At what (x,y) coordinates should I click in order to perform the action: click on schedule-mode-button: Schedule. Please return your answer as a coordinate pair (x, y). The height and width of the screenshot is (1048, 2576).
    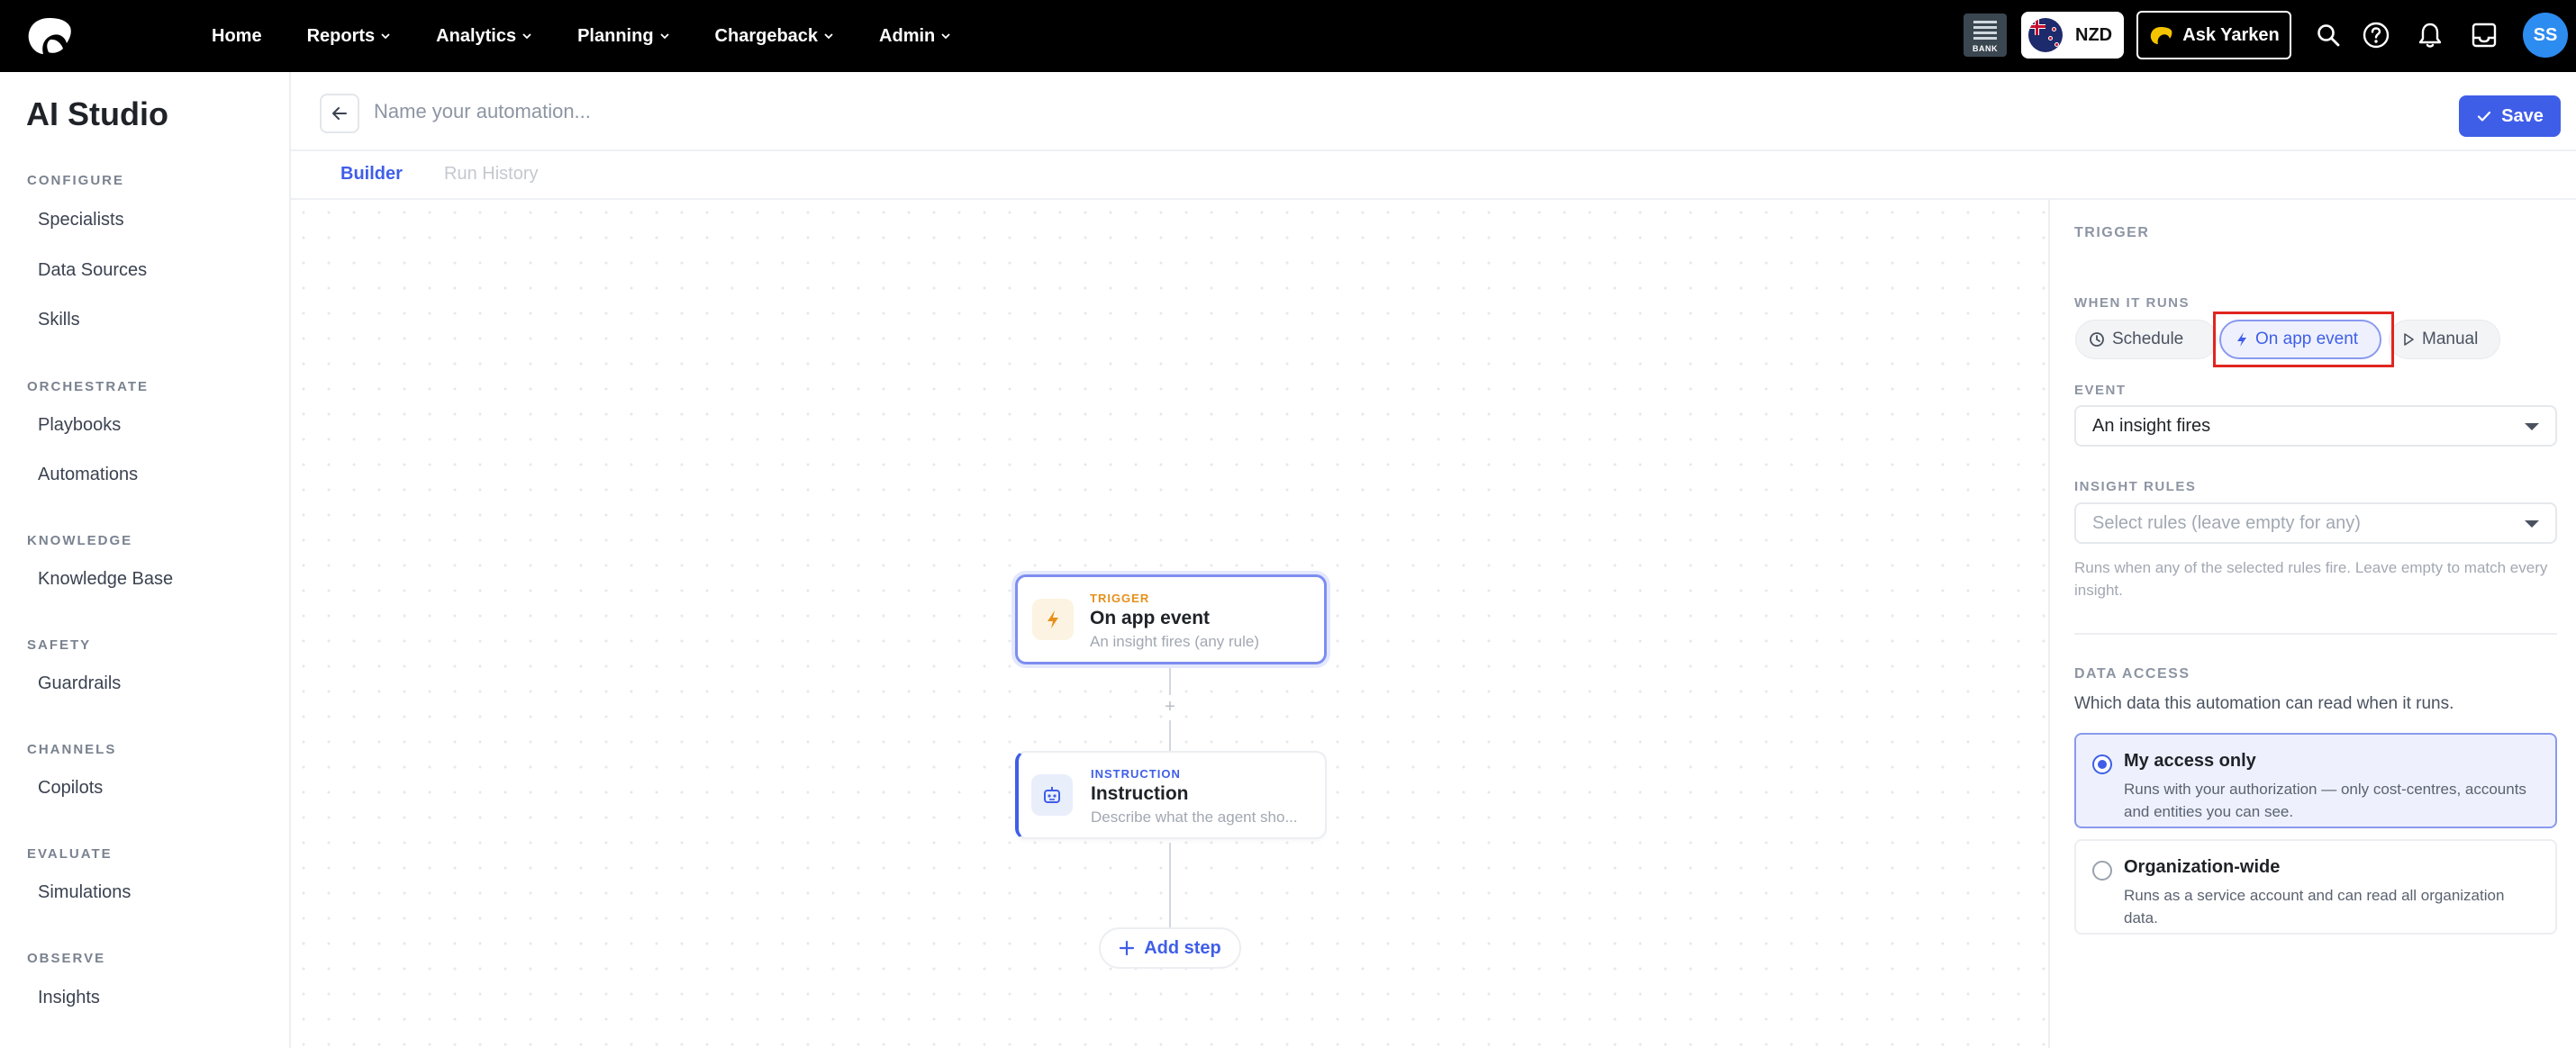
    Looking at the image, I should click on (2146, 339).